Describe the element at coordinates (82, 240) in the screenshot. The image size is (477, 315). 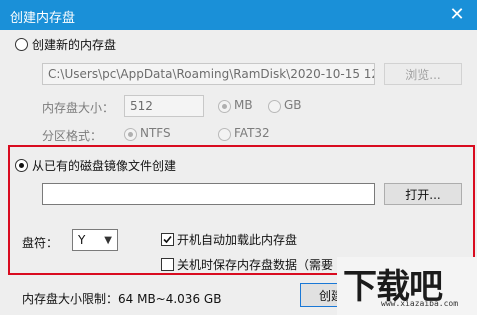
I see `drive-letter-value: Y` at that location.